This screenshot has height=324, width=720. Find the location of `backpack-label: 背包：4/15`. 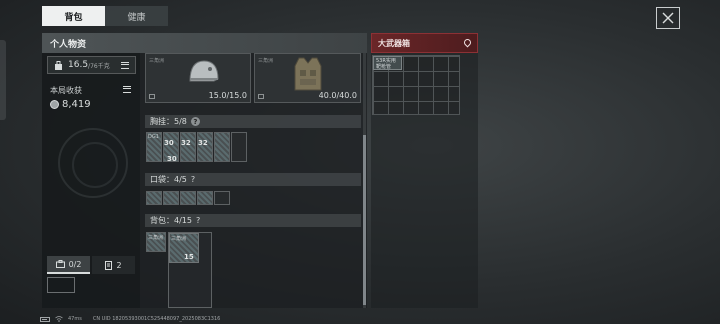

backpack-label: 背包：4/15 is located at coordinates (171, 220).